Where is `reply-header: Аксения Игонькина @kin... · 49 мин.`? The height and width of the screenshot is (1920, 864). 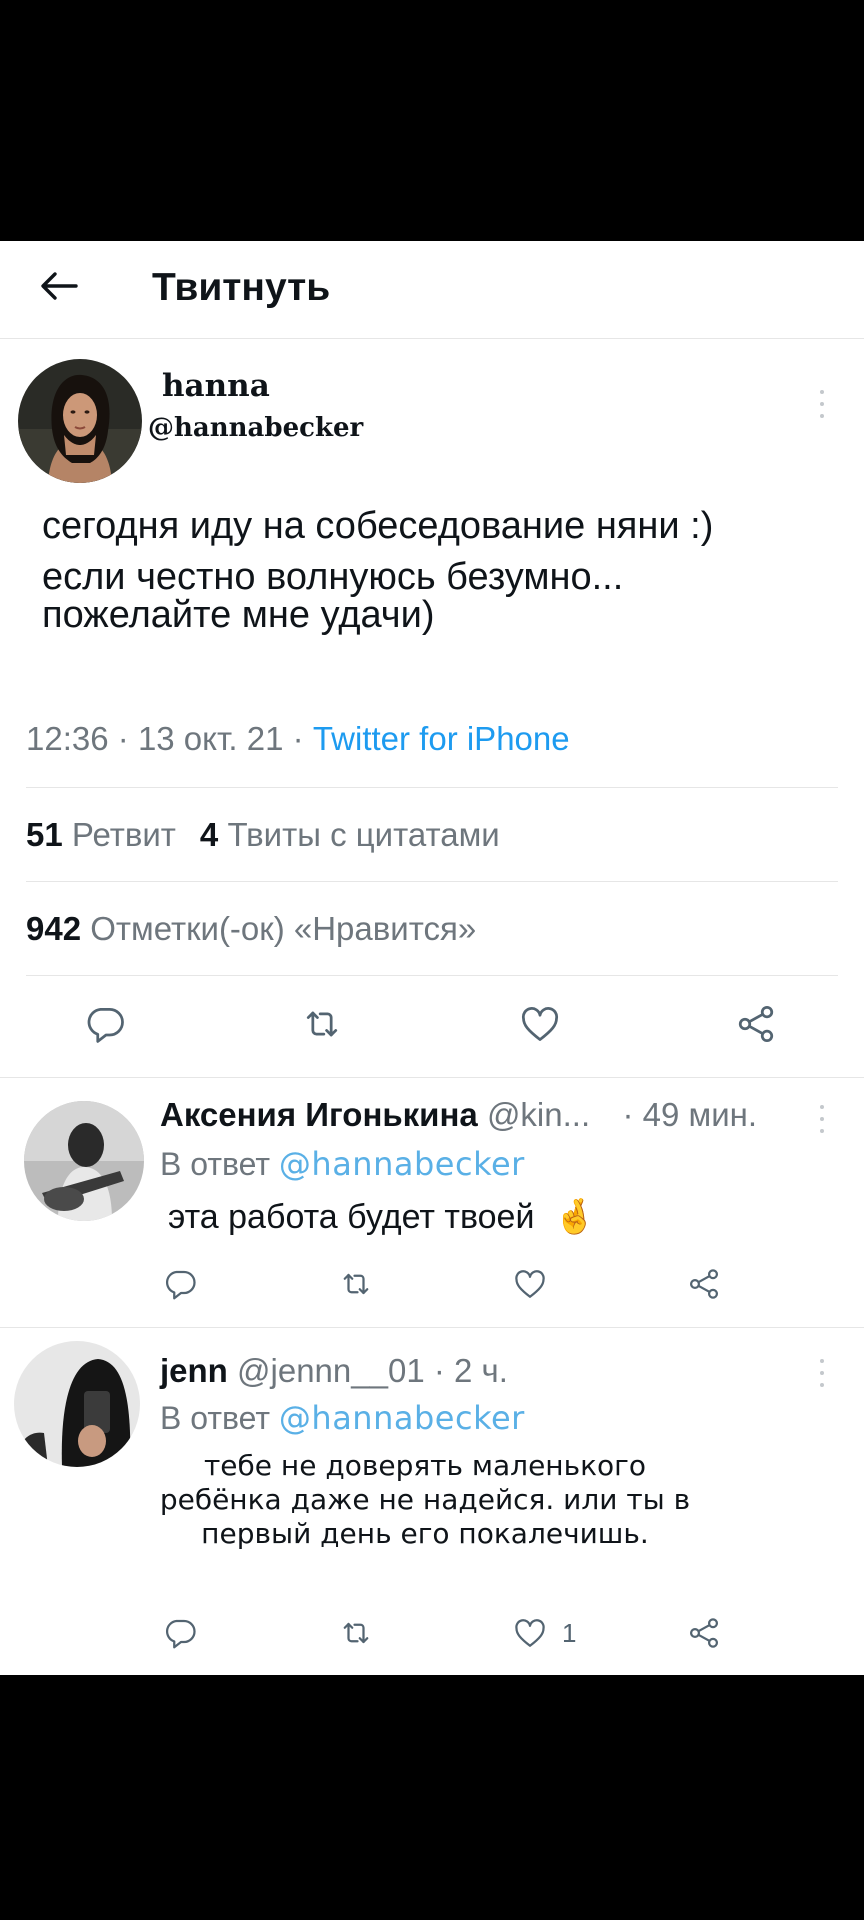 reply-header: Аксения Игонькина @kin... · 49 мин. is located at coordinates (458, 1115).